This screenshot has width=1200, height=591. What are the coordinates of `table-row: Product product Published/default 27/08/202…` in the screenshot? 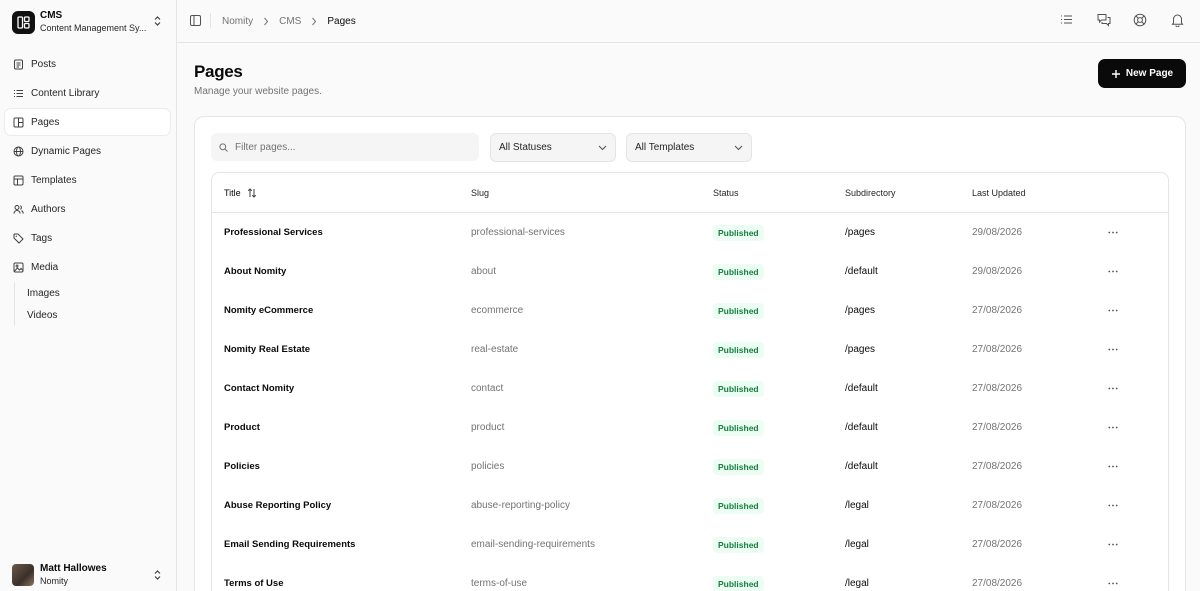 It's located at (690, 427).